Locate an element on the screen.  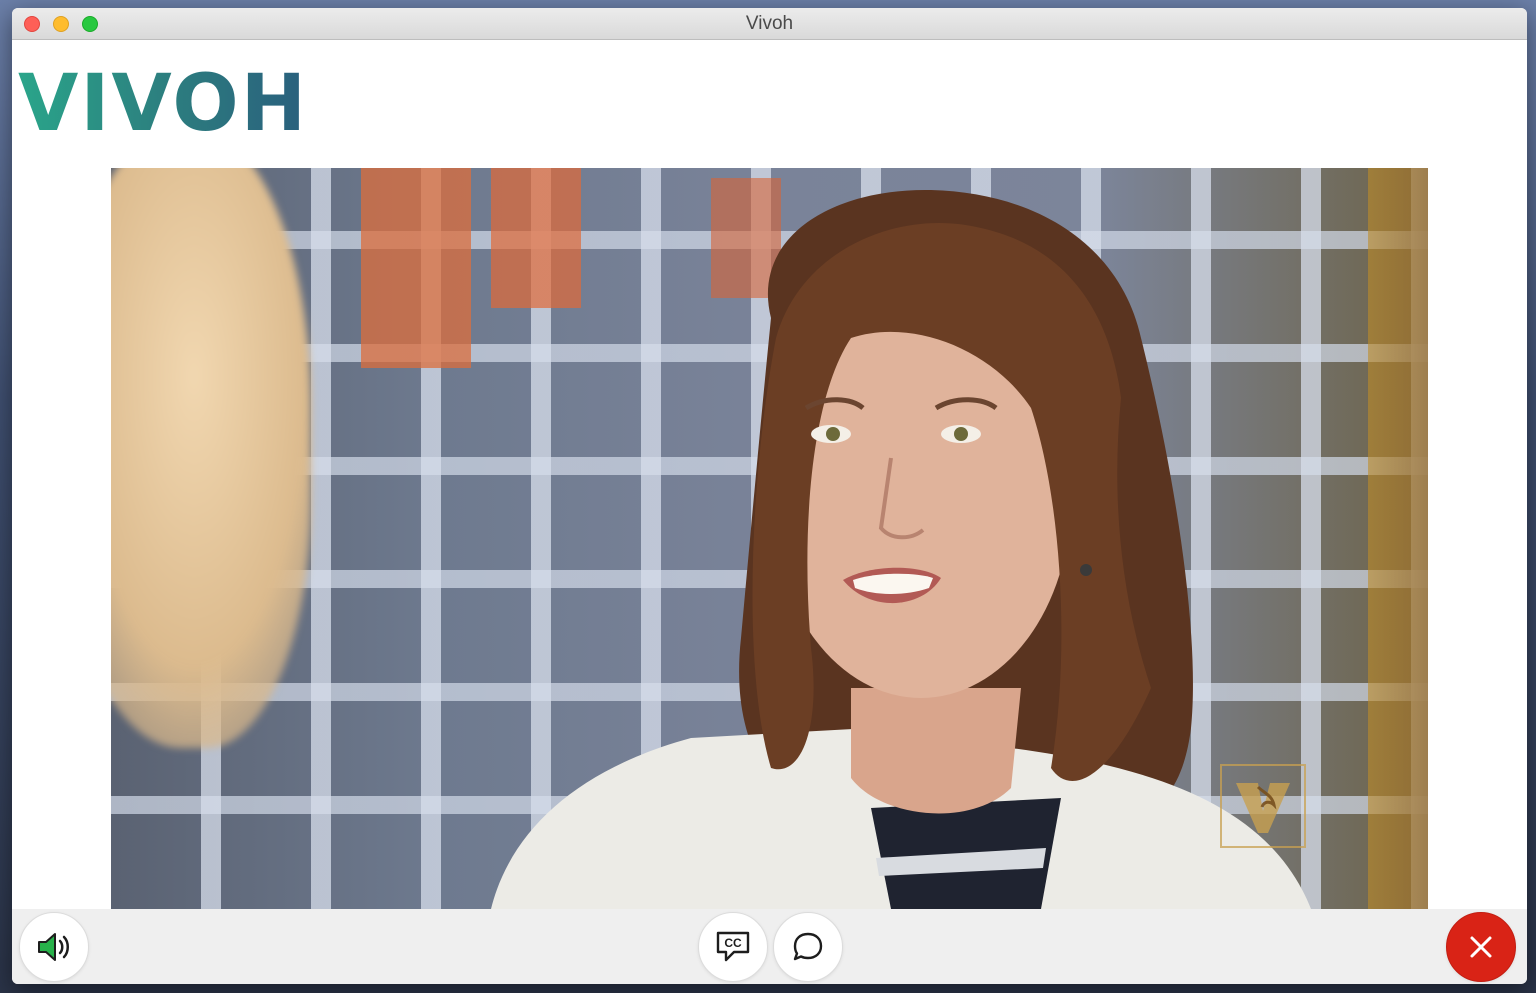
vivoh-logo: VIVOH is located at coordinates (163, 104).